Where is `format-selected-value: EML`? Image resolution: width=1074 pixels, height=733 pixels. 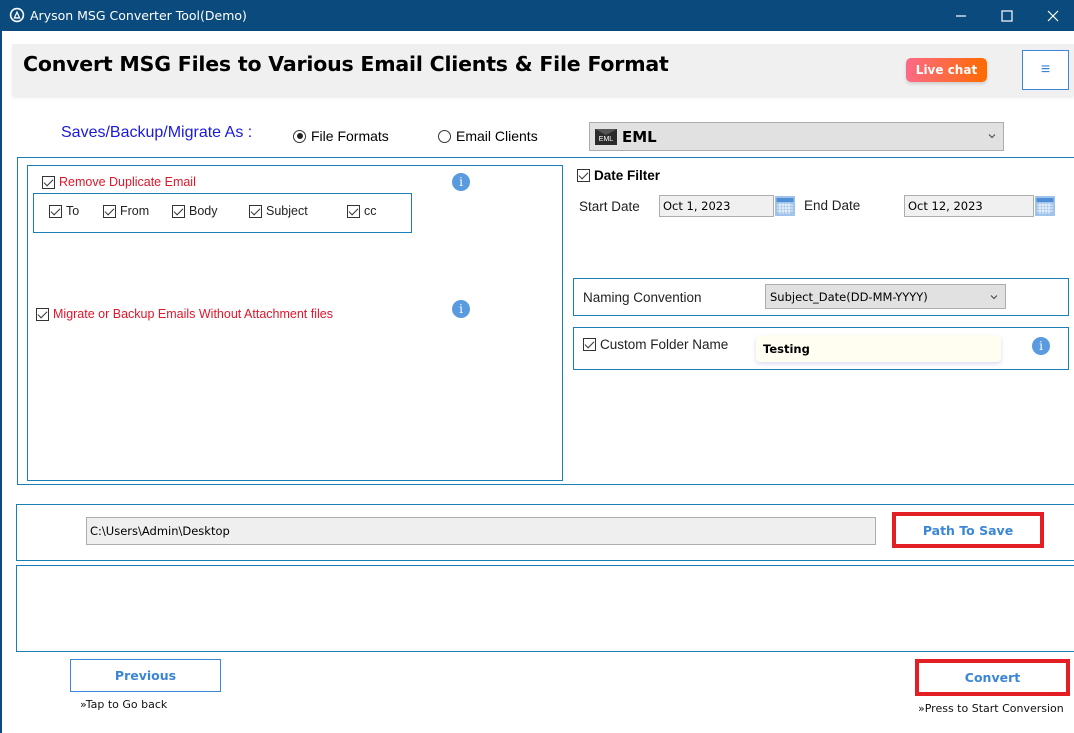
format-selected-value: EML is located at coordinates (639, 136).